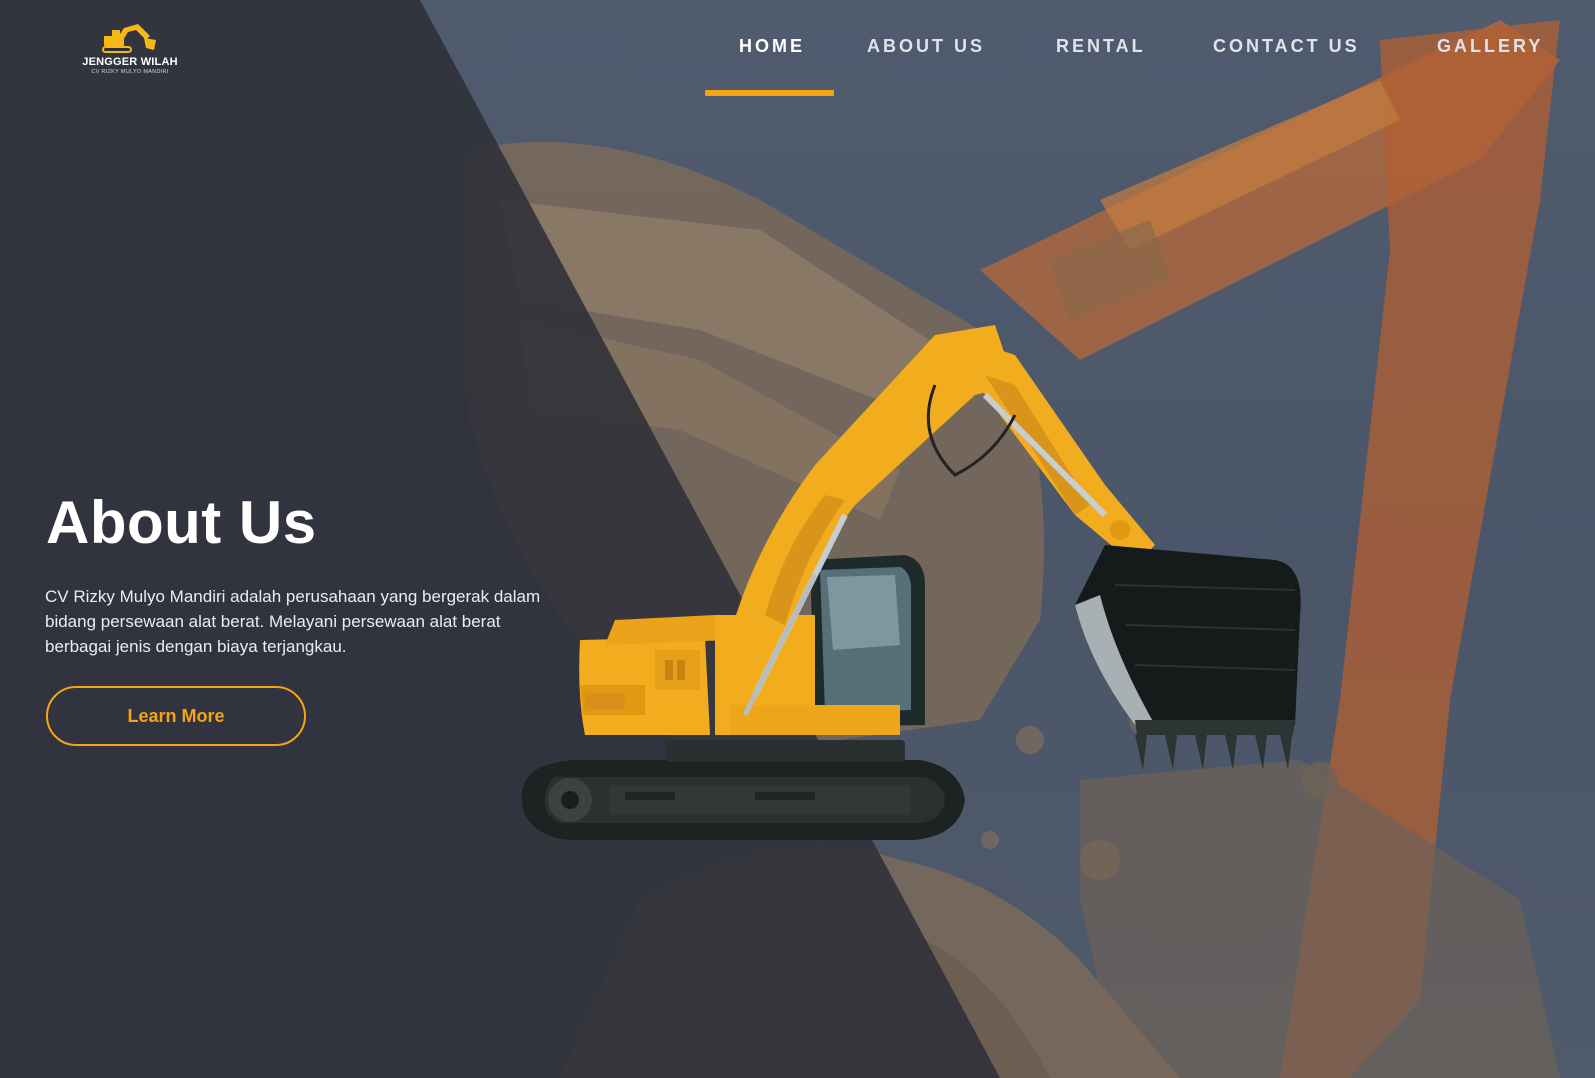 The width and height of the screenshot is (1595, 1078). Describe the element at coordinates (181, 522) in the screenshot. I see `hero-title: About Us` at that location.